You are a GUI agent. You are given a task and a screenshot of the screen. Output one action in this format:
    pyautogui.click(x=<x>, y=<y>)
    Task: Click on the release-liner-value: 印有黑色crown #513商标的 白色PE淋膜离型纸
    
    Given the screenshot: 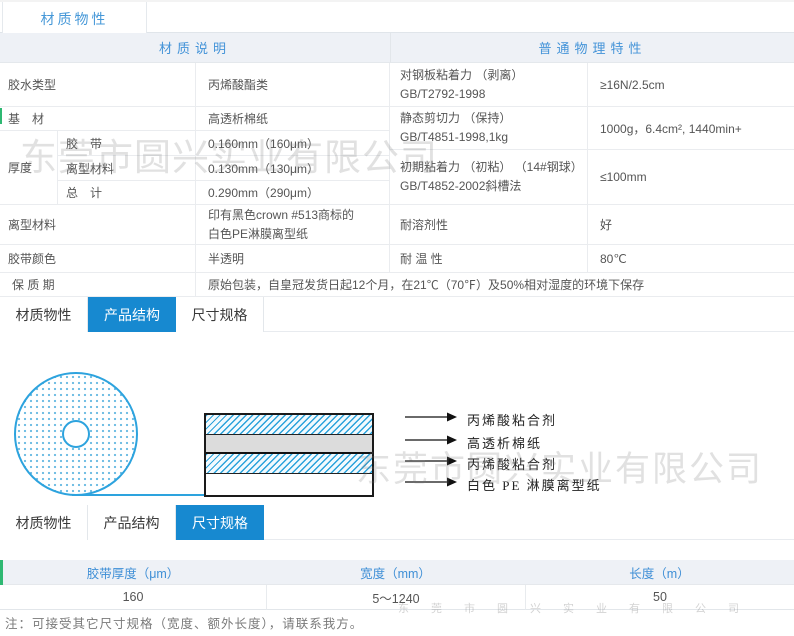 What is the action you would take?
    pyautogui.click(x=293, y=225)
    